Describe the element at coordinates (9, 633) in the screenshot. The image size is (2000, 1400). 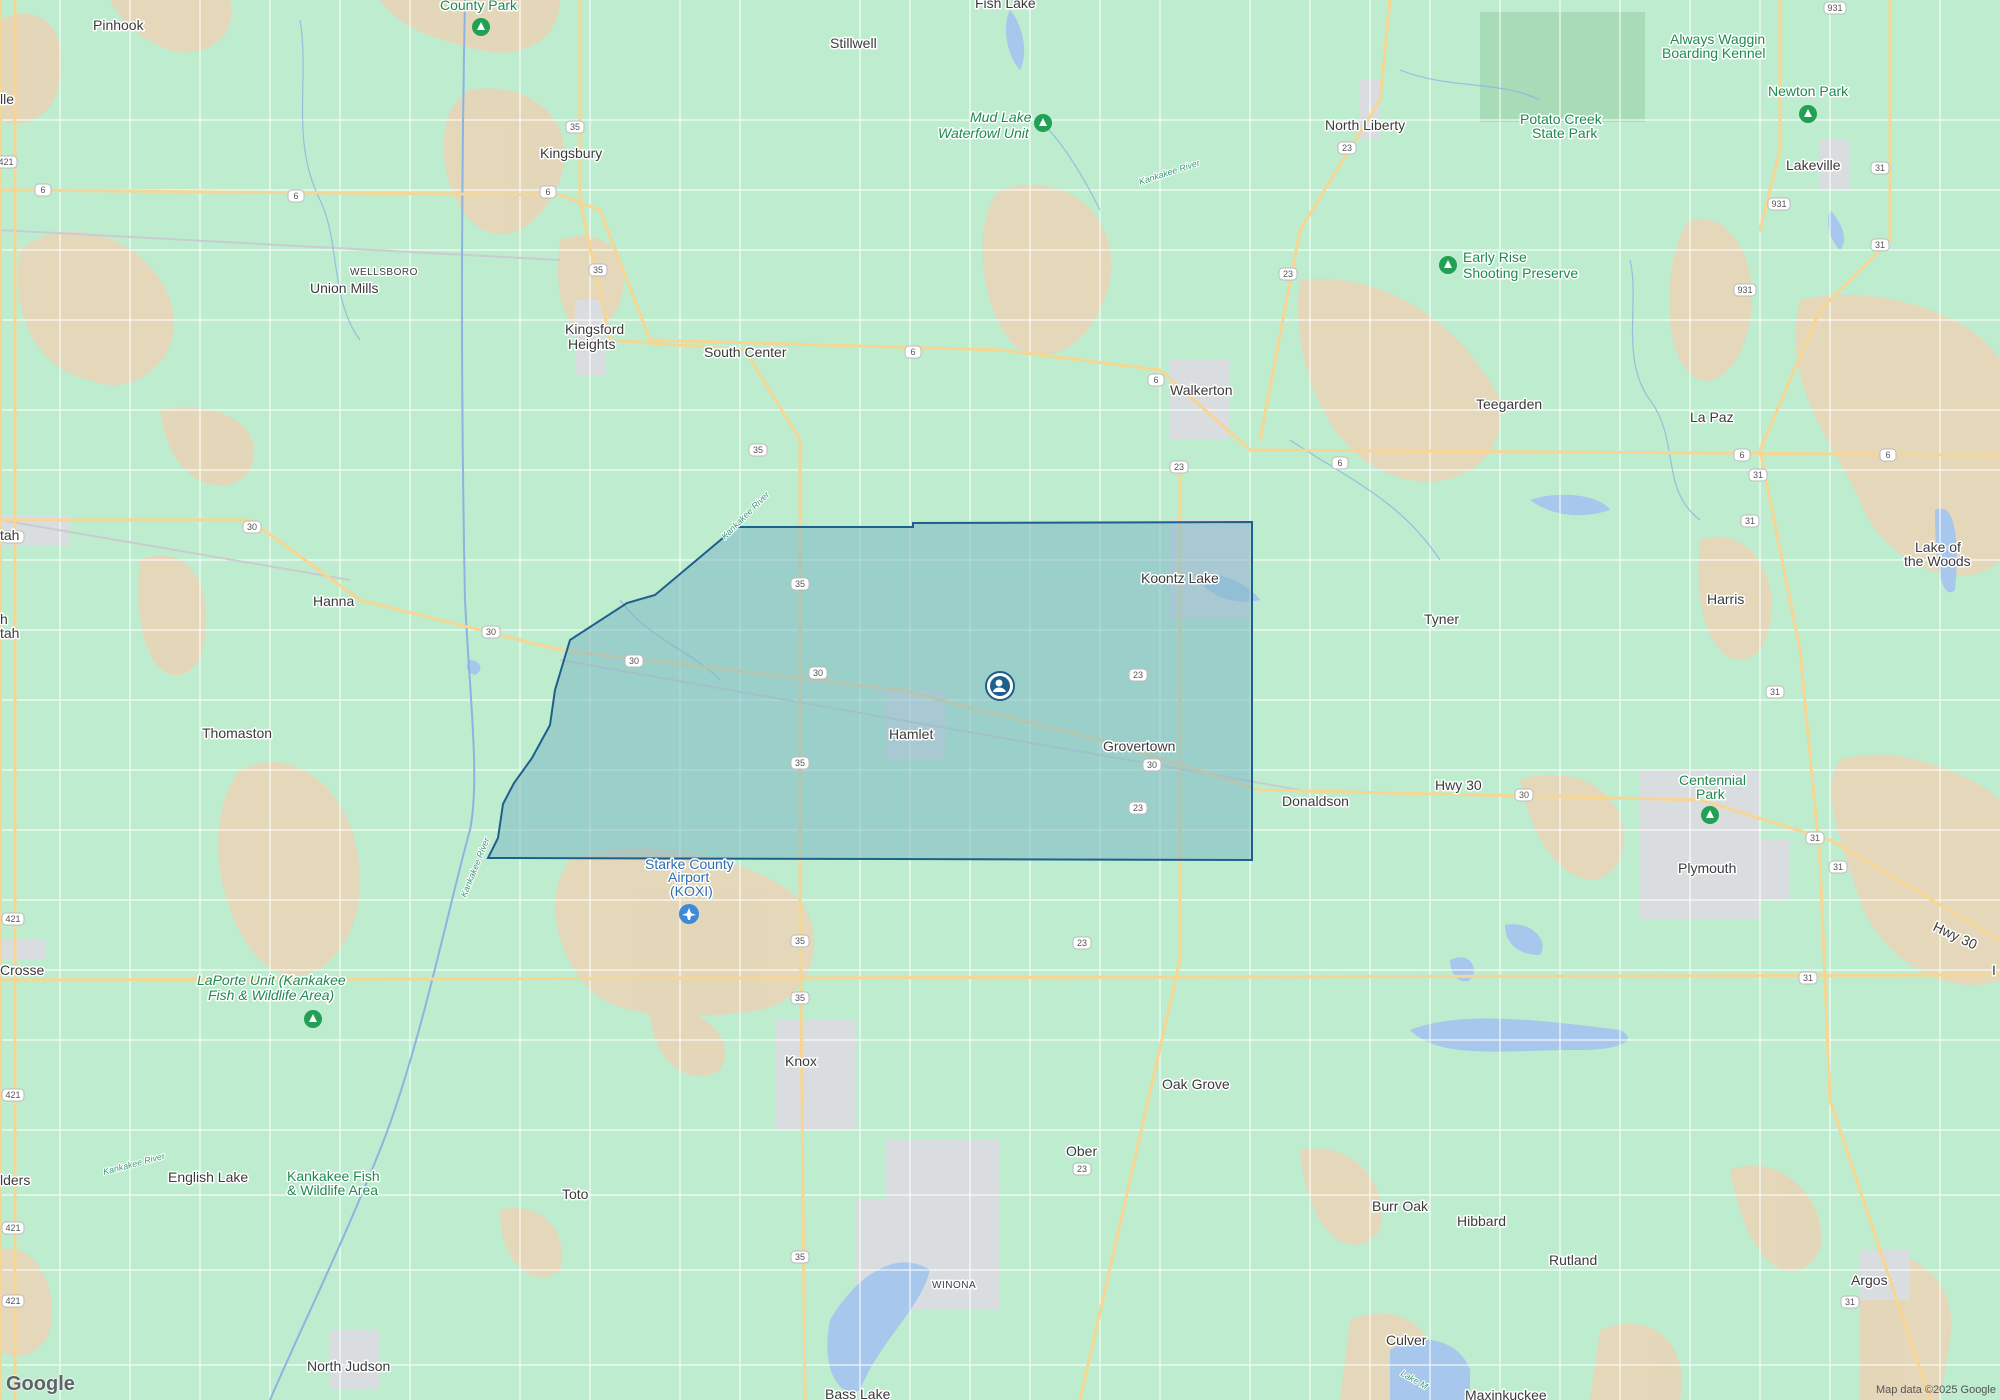
I see `label-wanatah-3: tah` at that location.